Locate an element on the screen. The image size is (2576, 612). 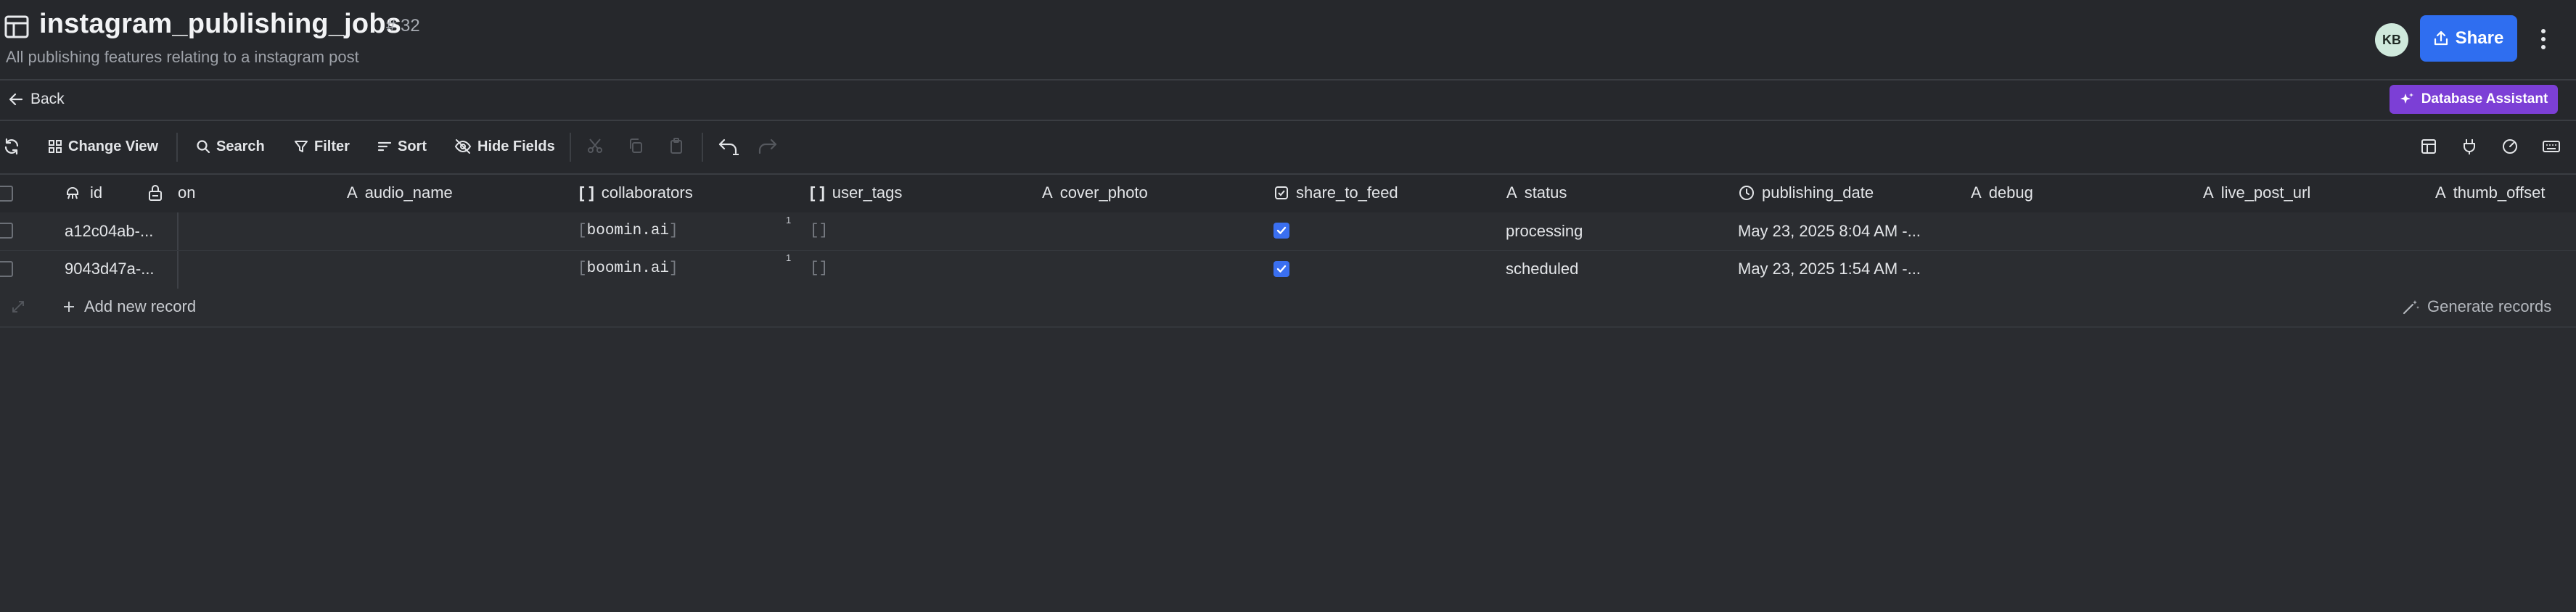
search-button: Search is located at coordinates (230, 146).